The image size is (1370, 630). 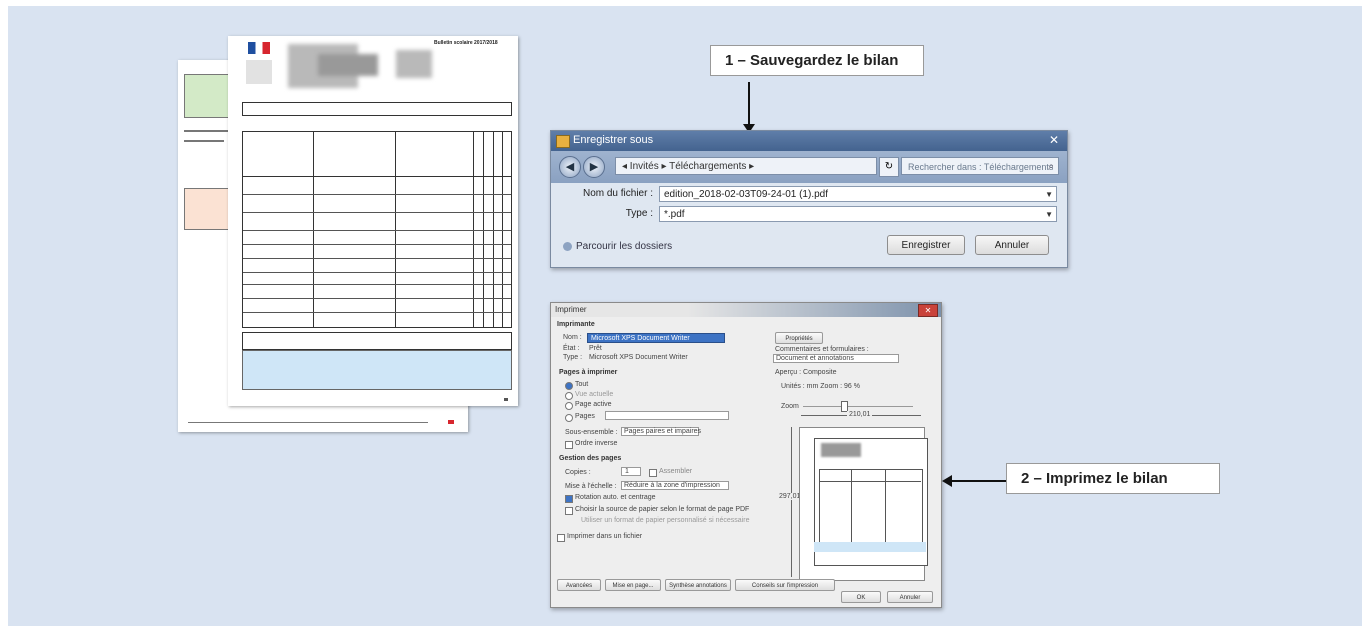 What do you see at coordinates (675, 485) in the screenshot?
I see `scaling-select: Réduire à la zone d'impression` at bounding box center [675, 485].